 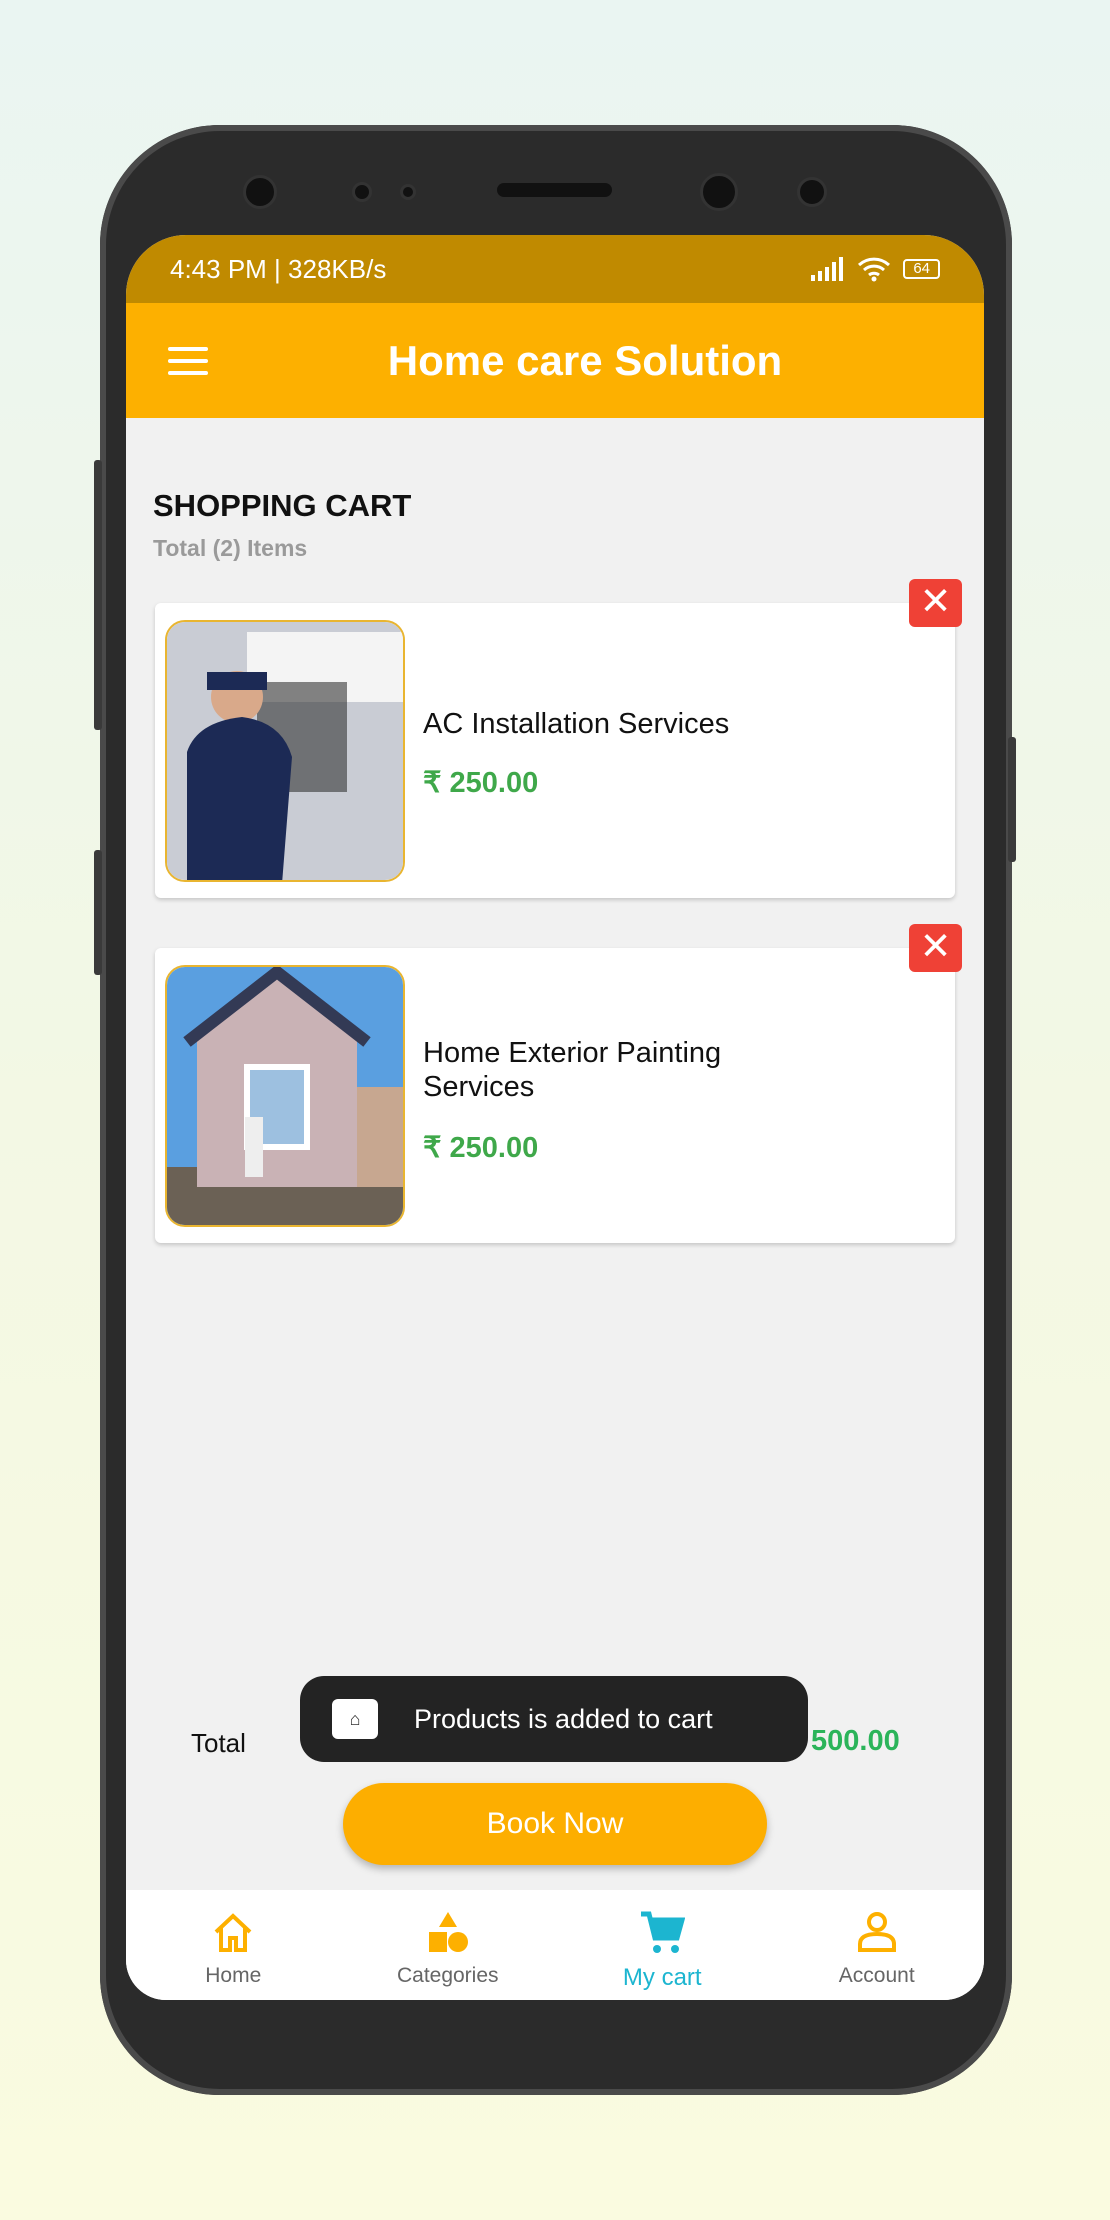 What do you see at coordinates (448, 1932) in the screenshot?
I see `categories-icon` at bounding box center [448, 1932].